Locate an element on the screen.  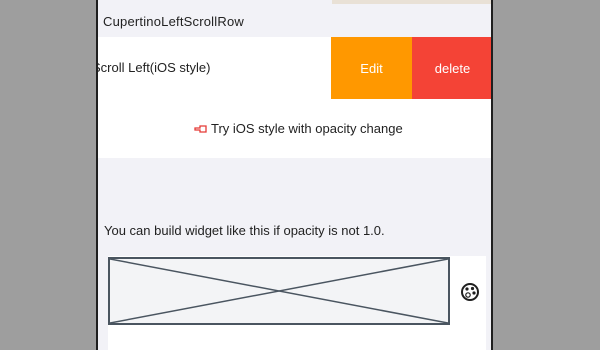
try-row: Try iOS style with opacity change is located at coordinates (294, 128).